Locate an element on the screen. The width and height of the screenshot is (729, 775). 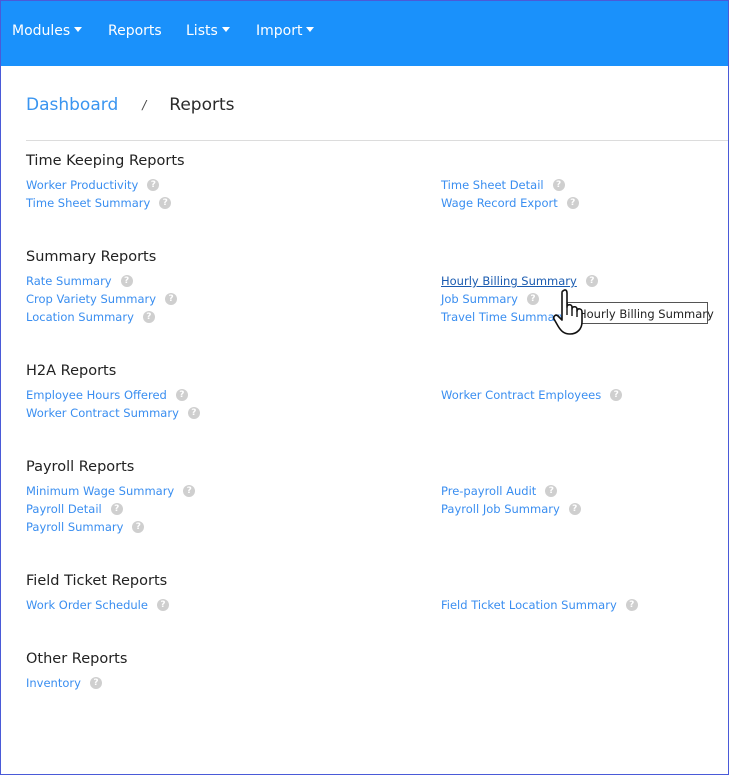
report-item: Work Order Schedule? is located at coordinates (97, 605).